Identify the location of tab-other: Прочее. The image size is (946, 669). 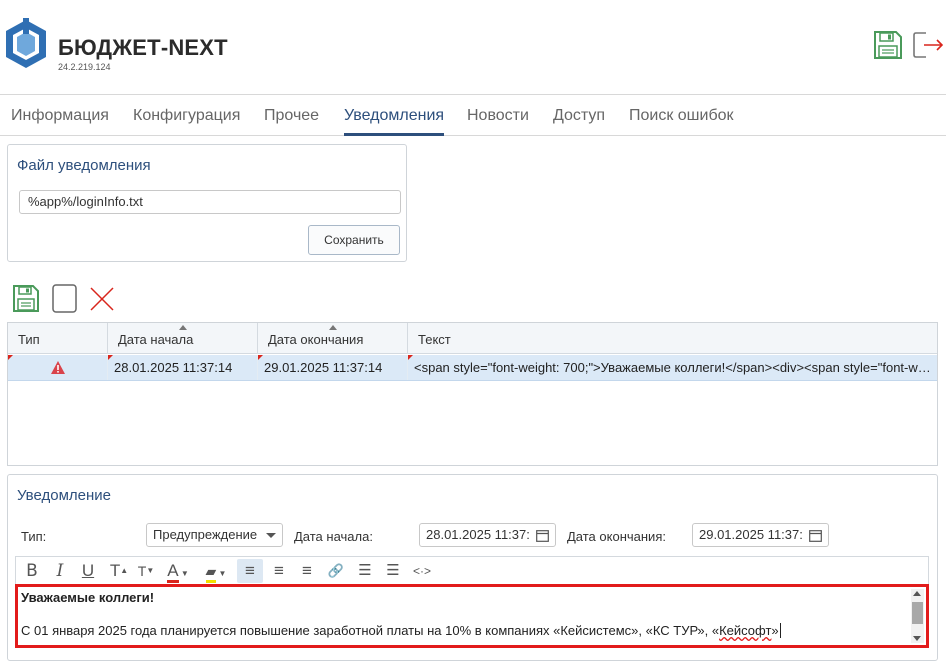
(291, 115).